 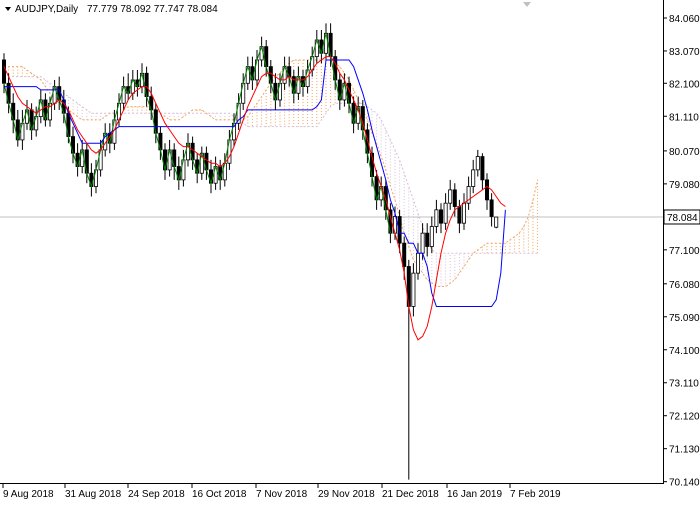 What do you see at coordinates (684, 52) in the screenshot?
I see `y-tick-label: 83.070` at bounding box center [684, 52].